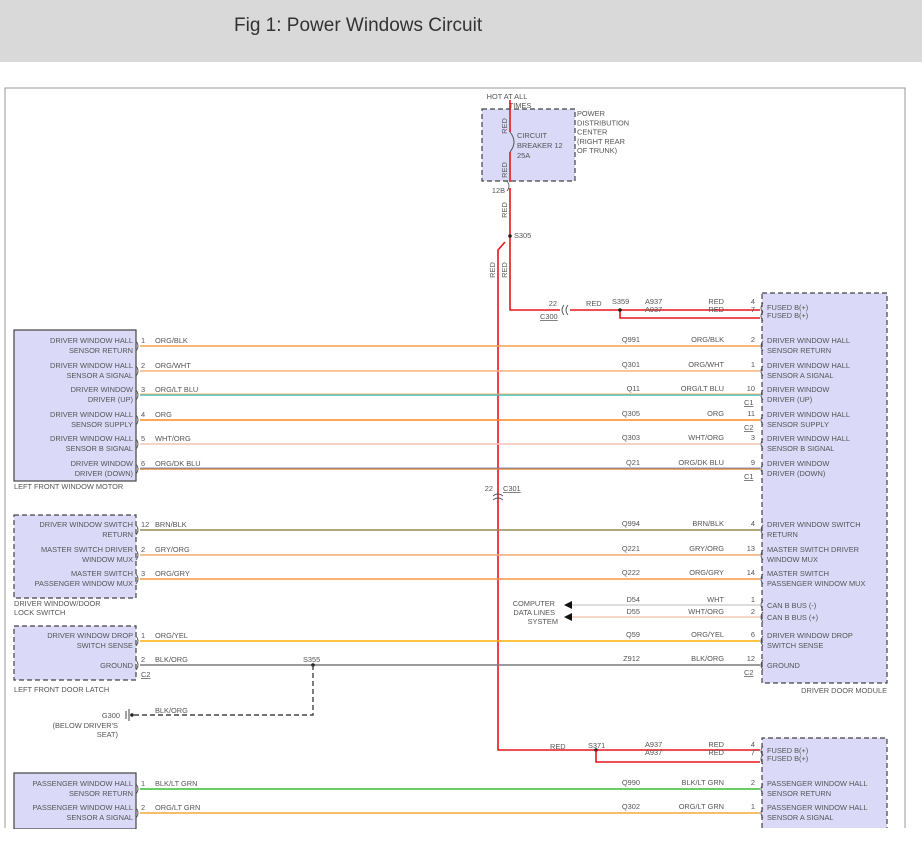 Image resolution: width=922 pixels, height=851 pixels. Describe the element at coordinates (520, 105) in the screenshot. I see `hot-at-all-times-label: TIMES` at that location.